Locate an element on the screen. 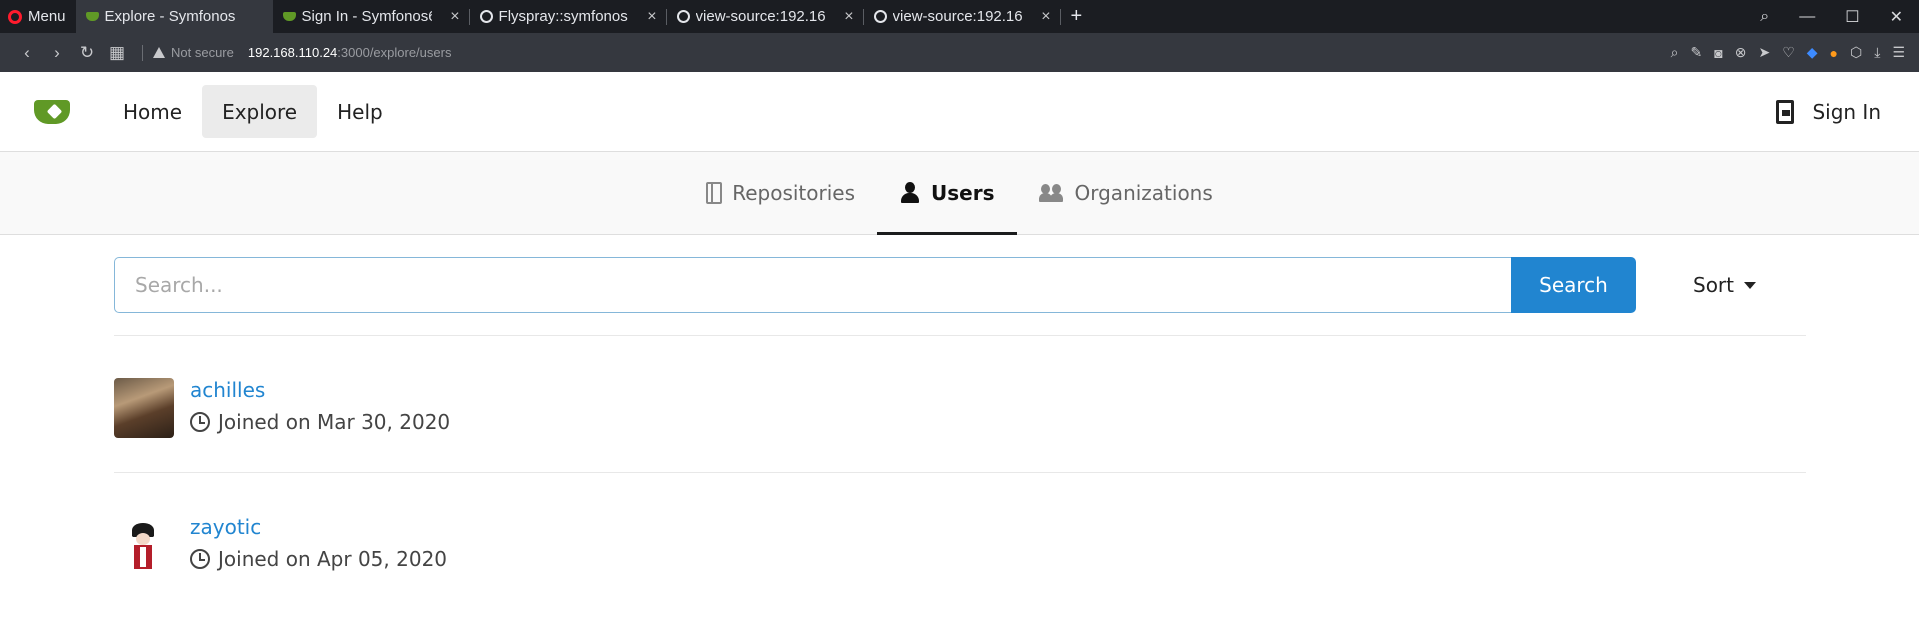 Image resolution: width=1919 pixels, height=622 pixels. book-icon is located at coordinates (714, 192).